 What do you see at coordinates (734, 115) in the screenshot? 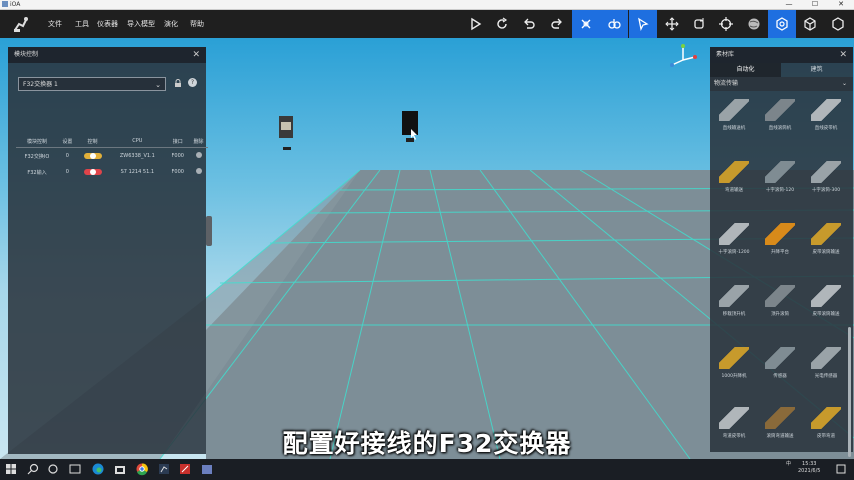
I see `asset-item: 直线输送机` at bounding box center [734, 115].